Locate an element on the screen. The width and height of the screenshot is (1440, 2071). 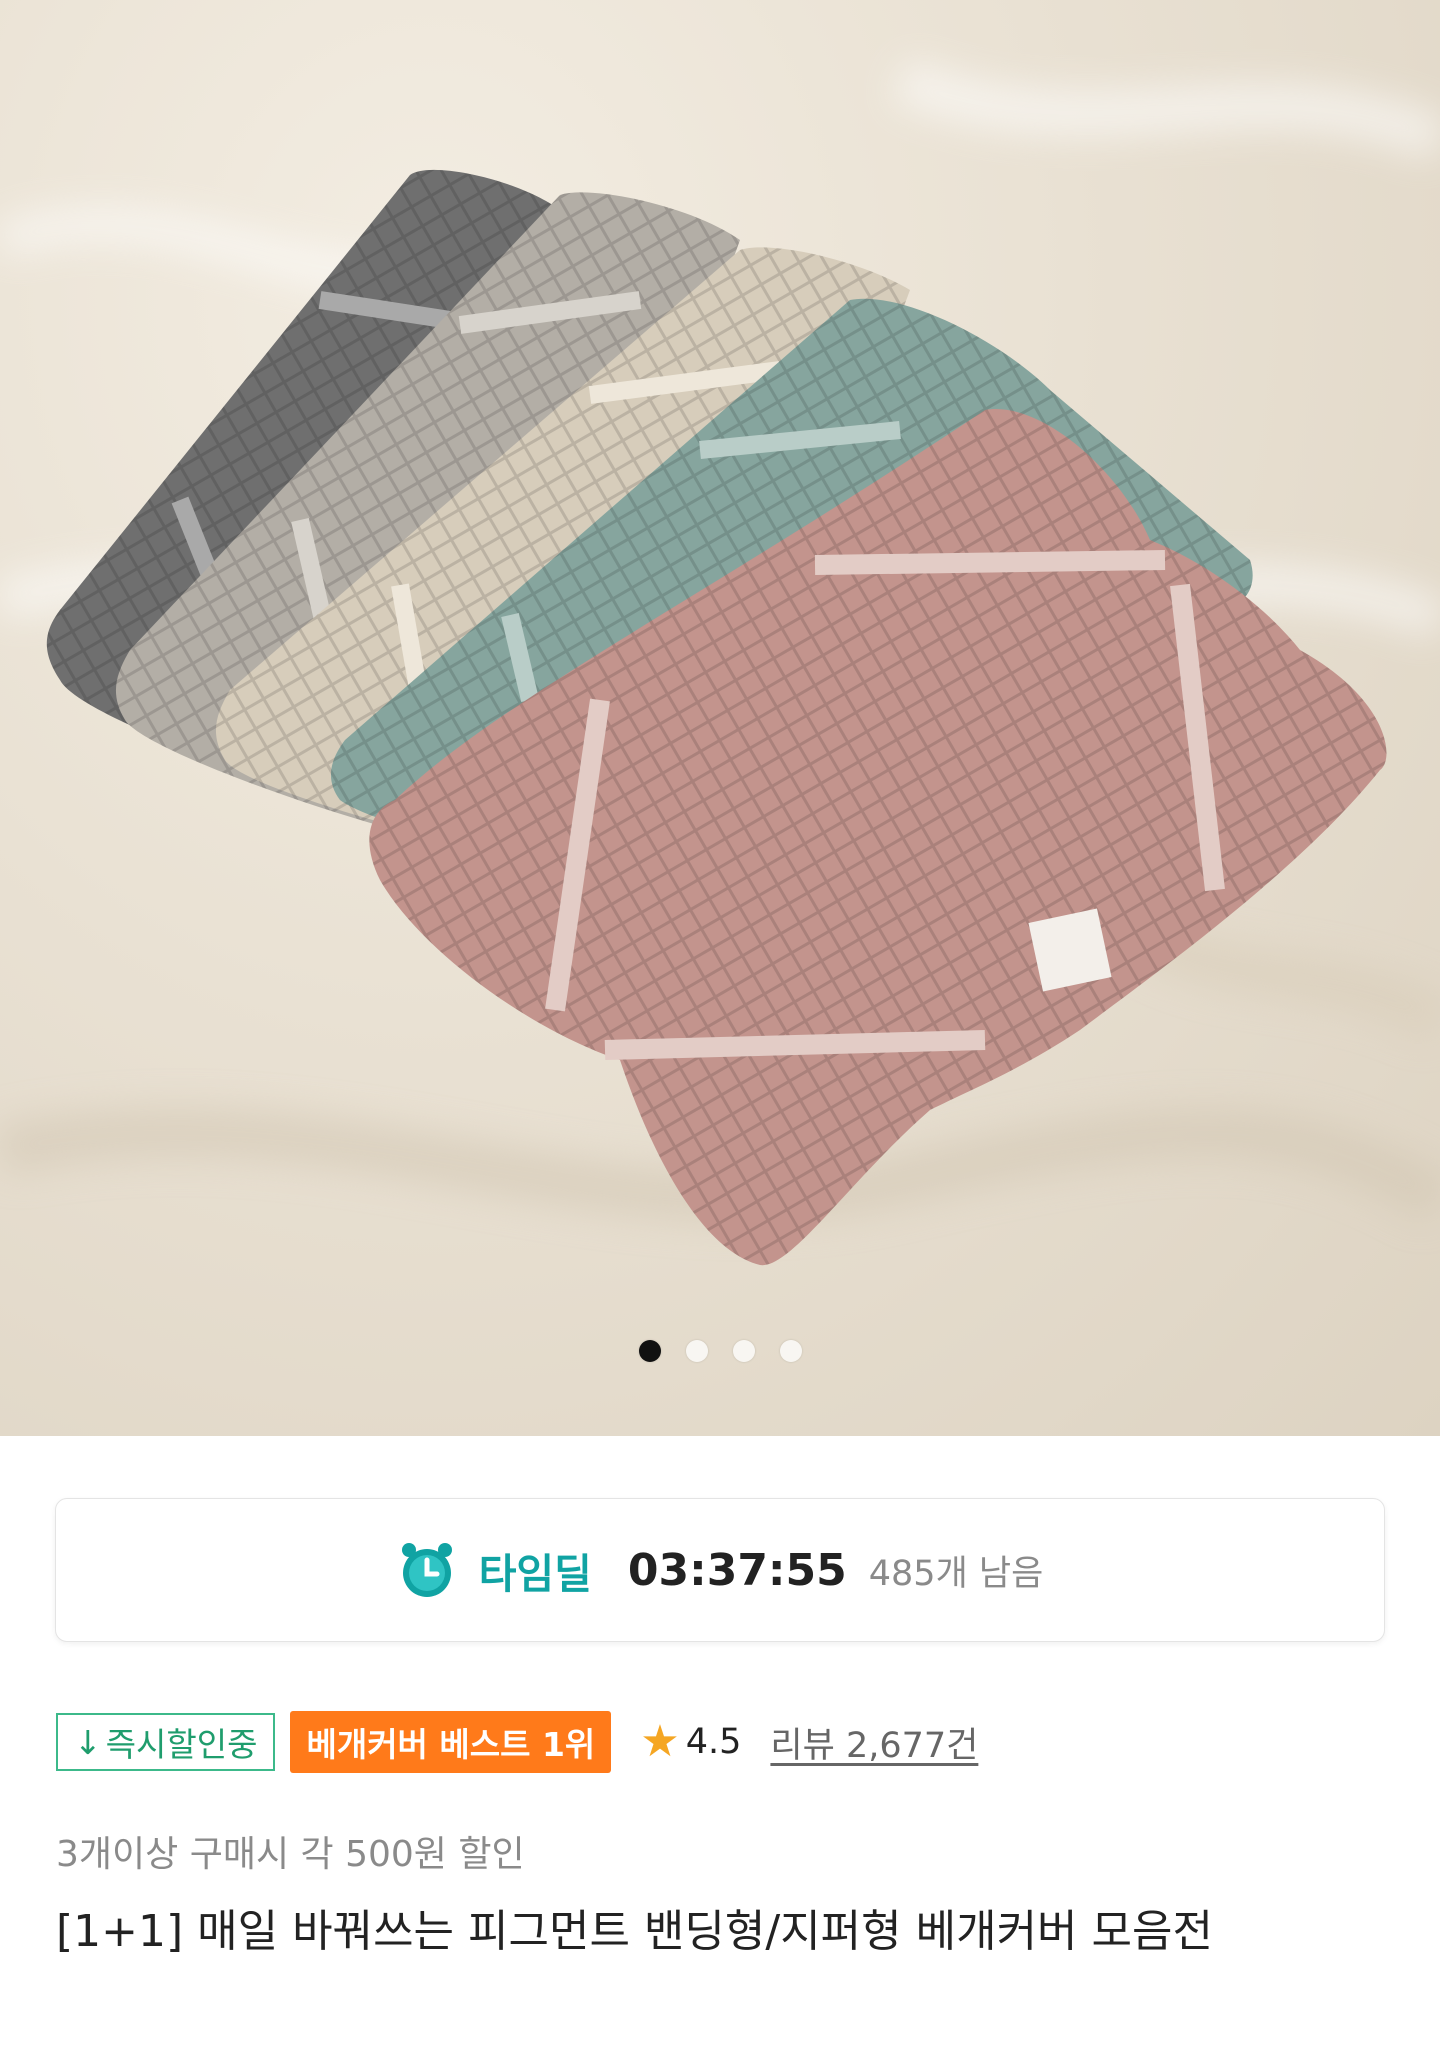
best-seller-badge: 베개커버 베스트 1위 is located at coordinates (451, 1742).